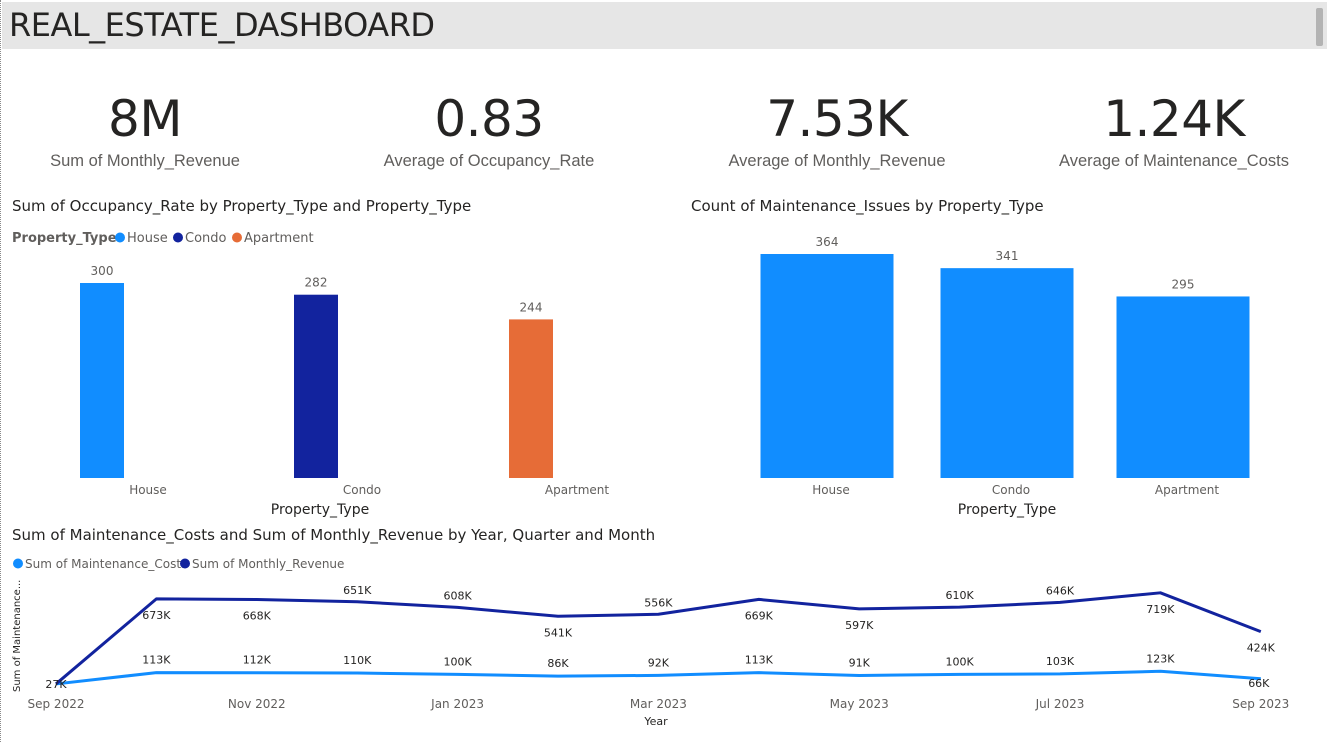 This screenshot has height=742, width=1328. Describe the element at coordinates (664, 25) in the screenshot. I see `header-bar: REAL_ESTATE_DASHBOARD` at that location.